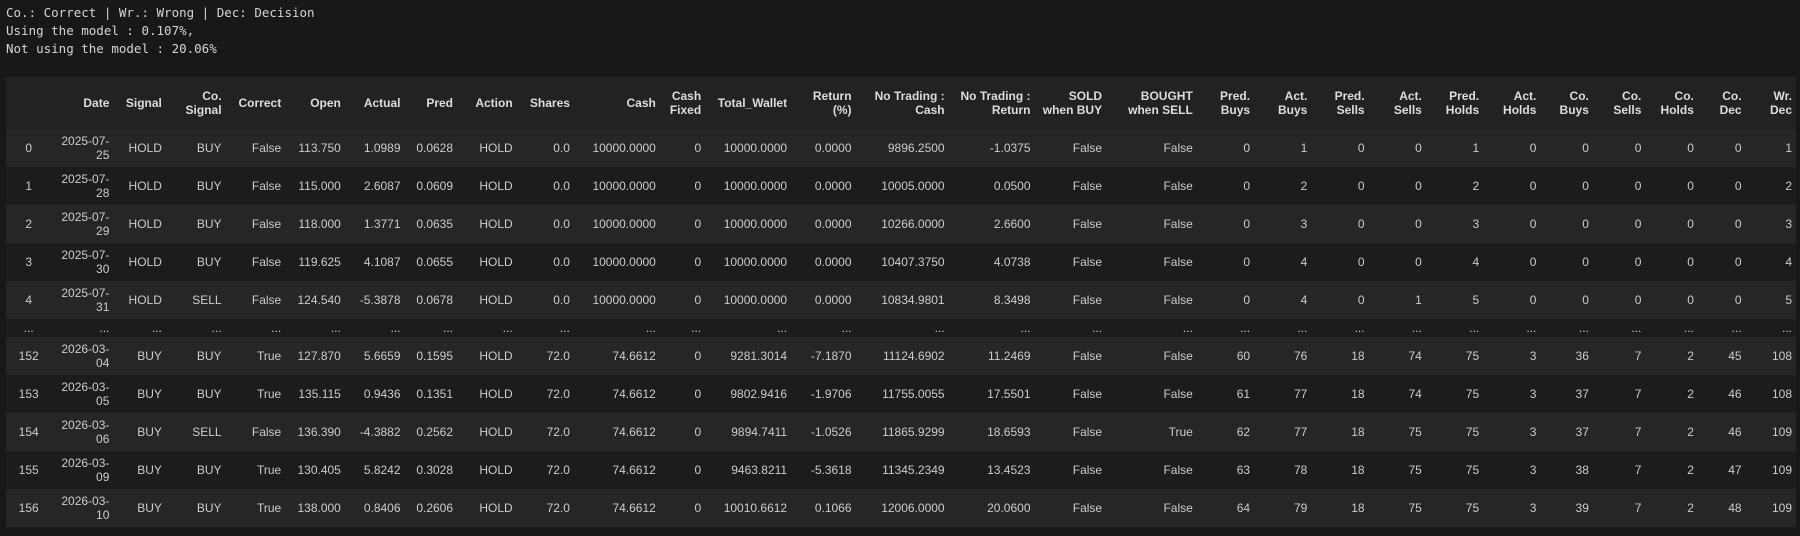  I want to click on table-cell: 2025-07-28, so click(85, 186).